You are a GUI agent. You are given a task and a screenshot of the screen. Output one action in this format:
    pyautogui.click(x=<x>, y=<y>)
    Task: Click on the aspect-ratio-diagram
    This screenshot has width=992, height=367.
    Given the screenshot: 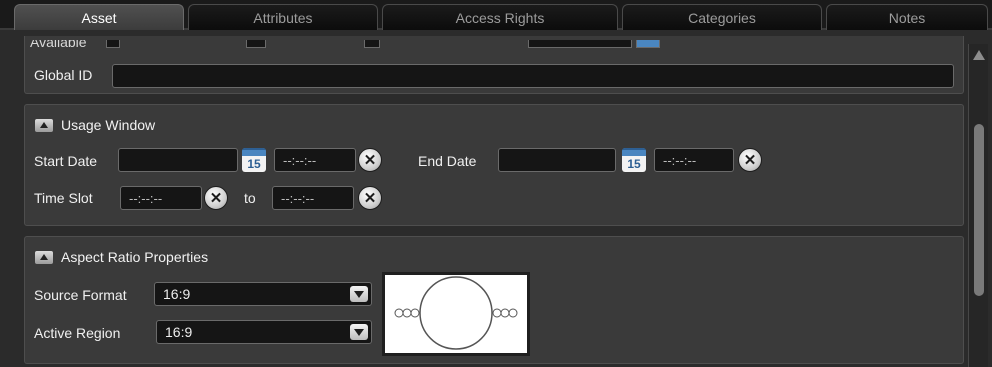 What is the action you would take?
    pyautogui.click(x=456, y=313)
    